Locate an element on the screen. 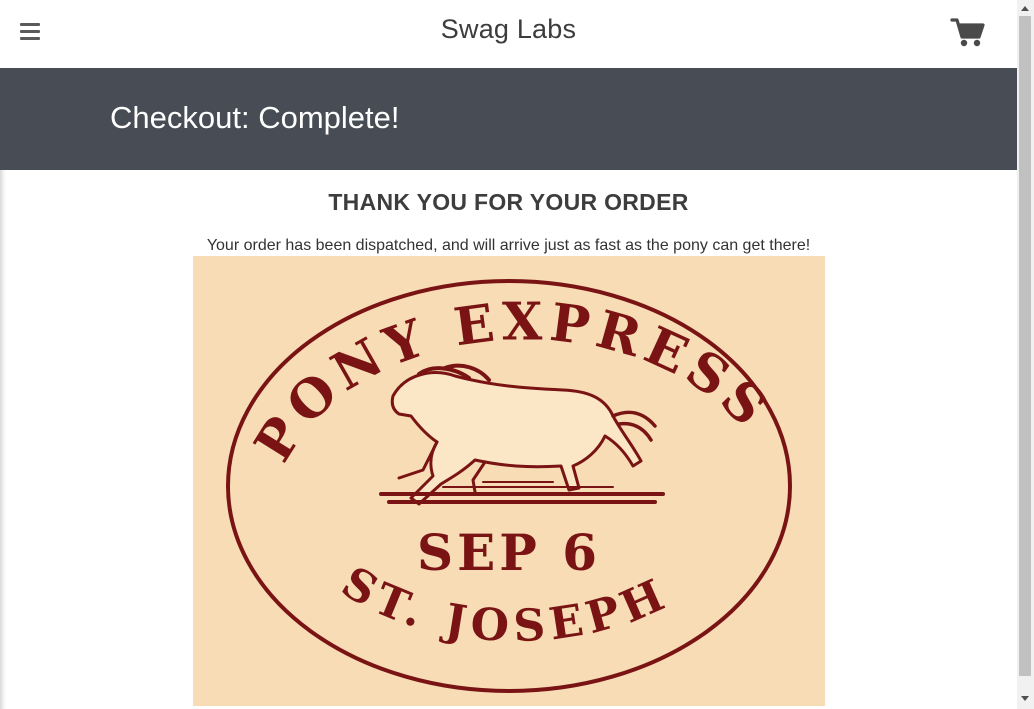 The width and height of the screenshot is (1034, 709). complete-header: THANK YOU FOR YOUR ORDER is located at coordinates (508, 202).